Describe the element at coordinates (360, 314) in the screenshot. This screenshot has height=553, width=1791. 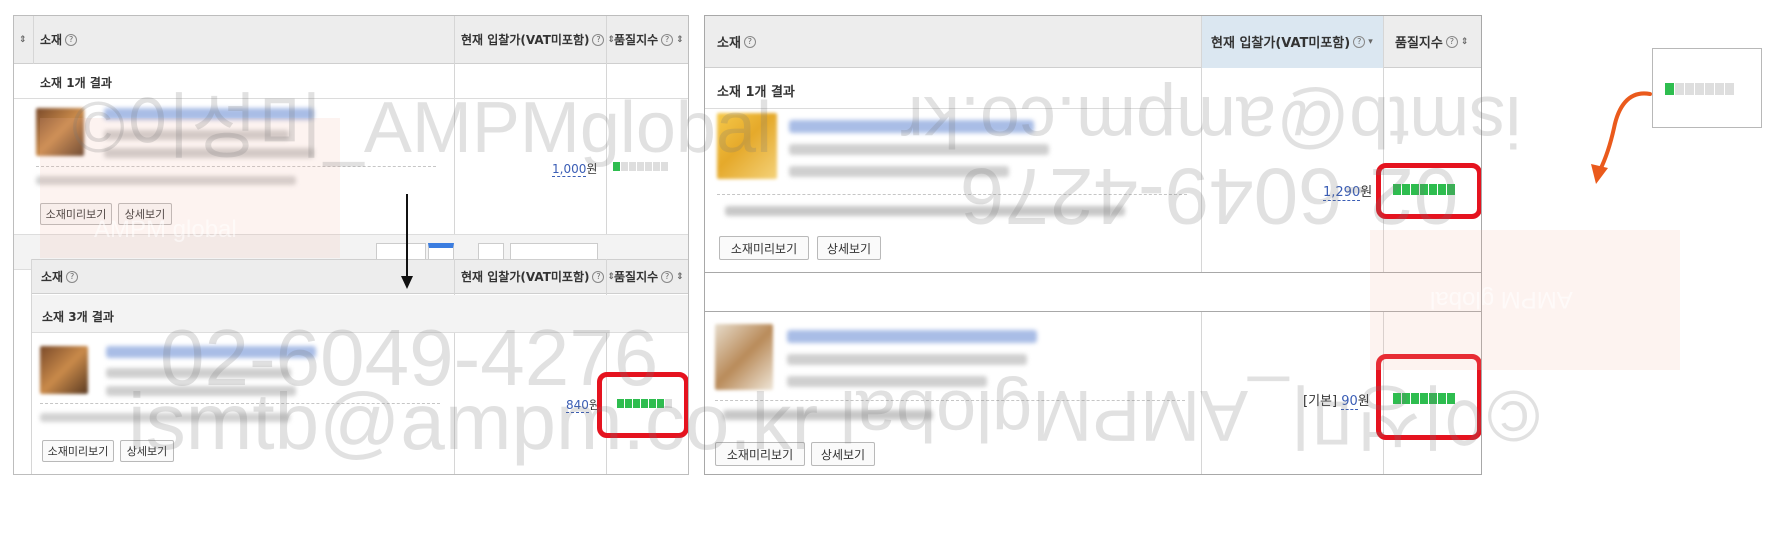
I see `result-row-bg` at that location.